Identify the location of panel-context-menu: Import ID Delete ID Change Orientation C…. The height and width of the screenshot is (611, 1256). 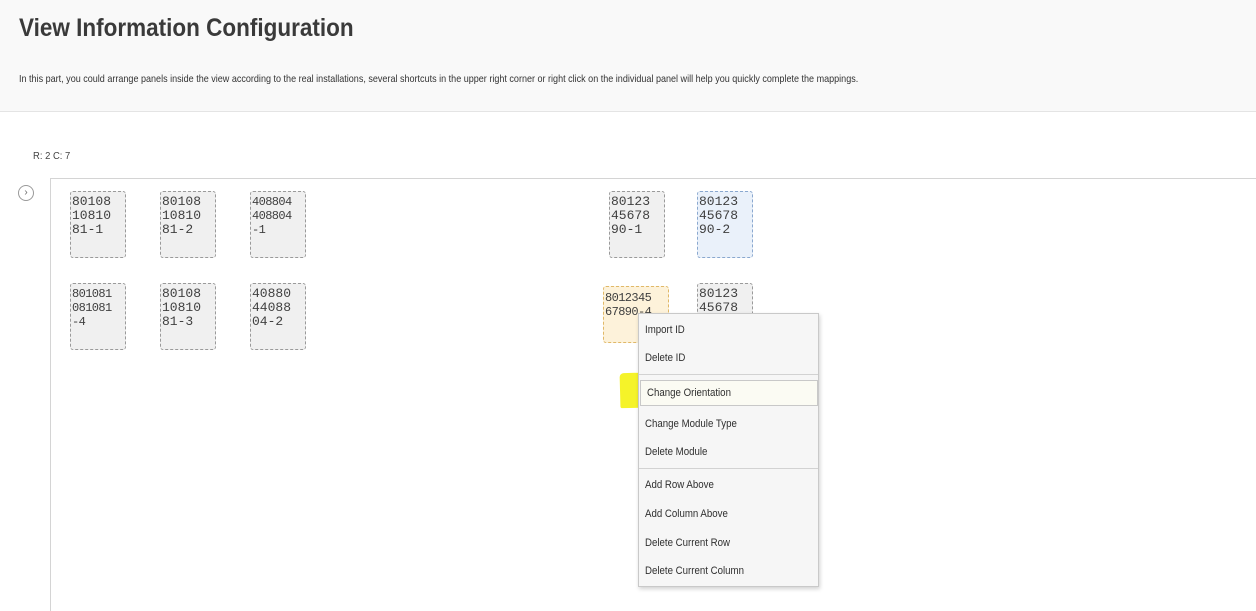
(728, 450).